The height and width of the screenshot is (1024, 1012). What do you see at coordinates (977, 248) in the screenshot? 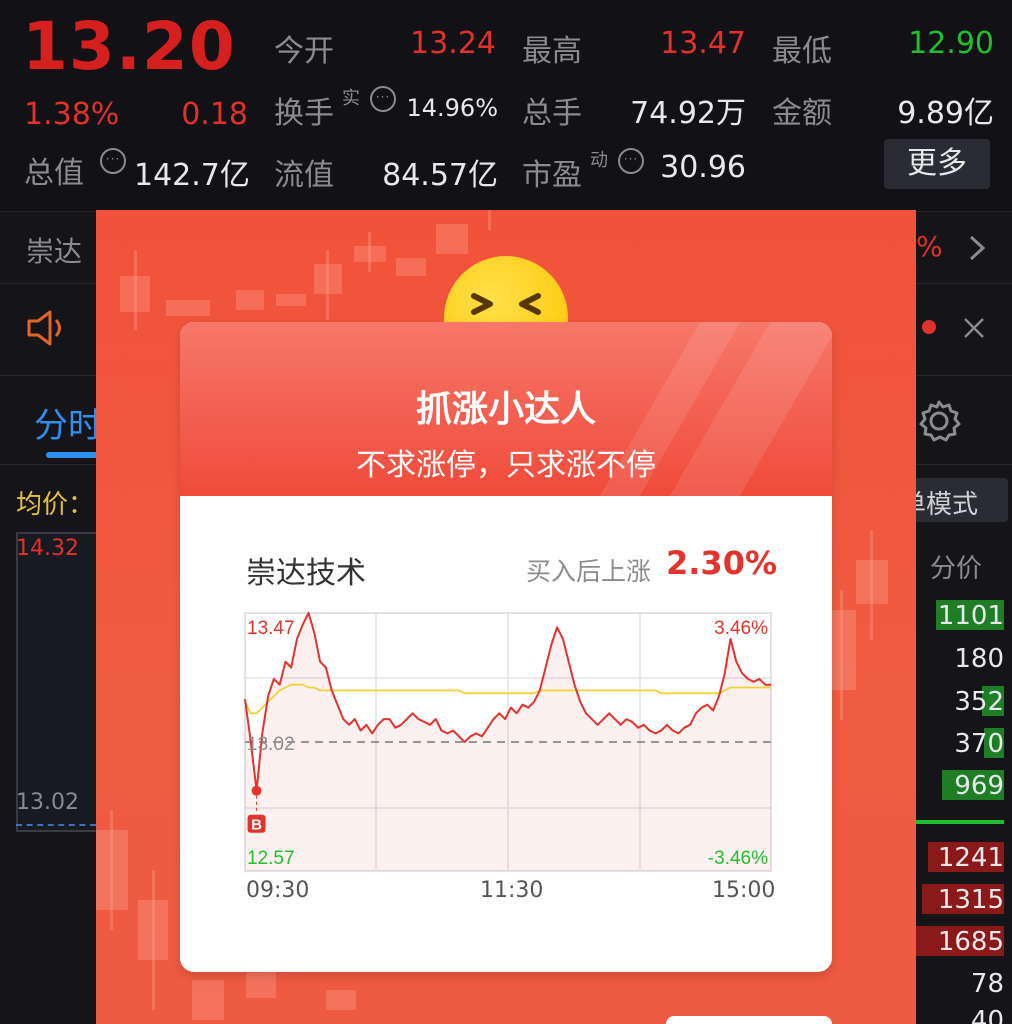
I see `chevron-right-icon` at bounding box center [977, 248].